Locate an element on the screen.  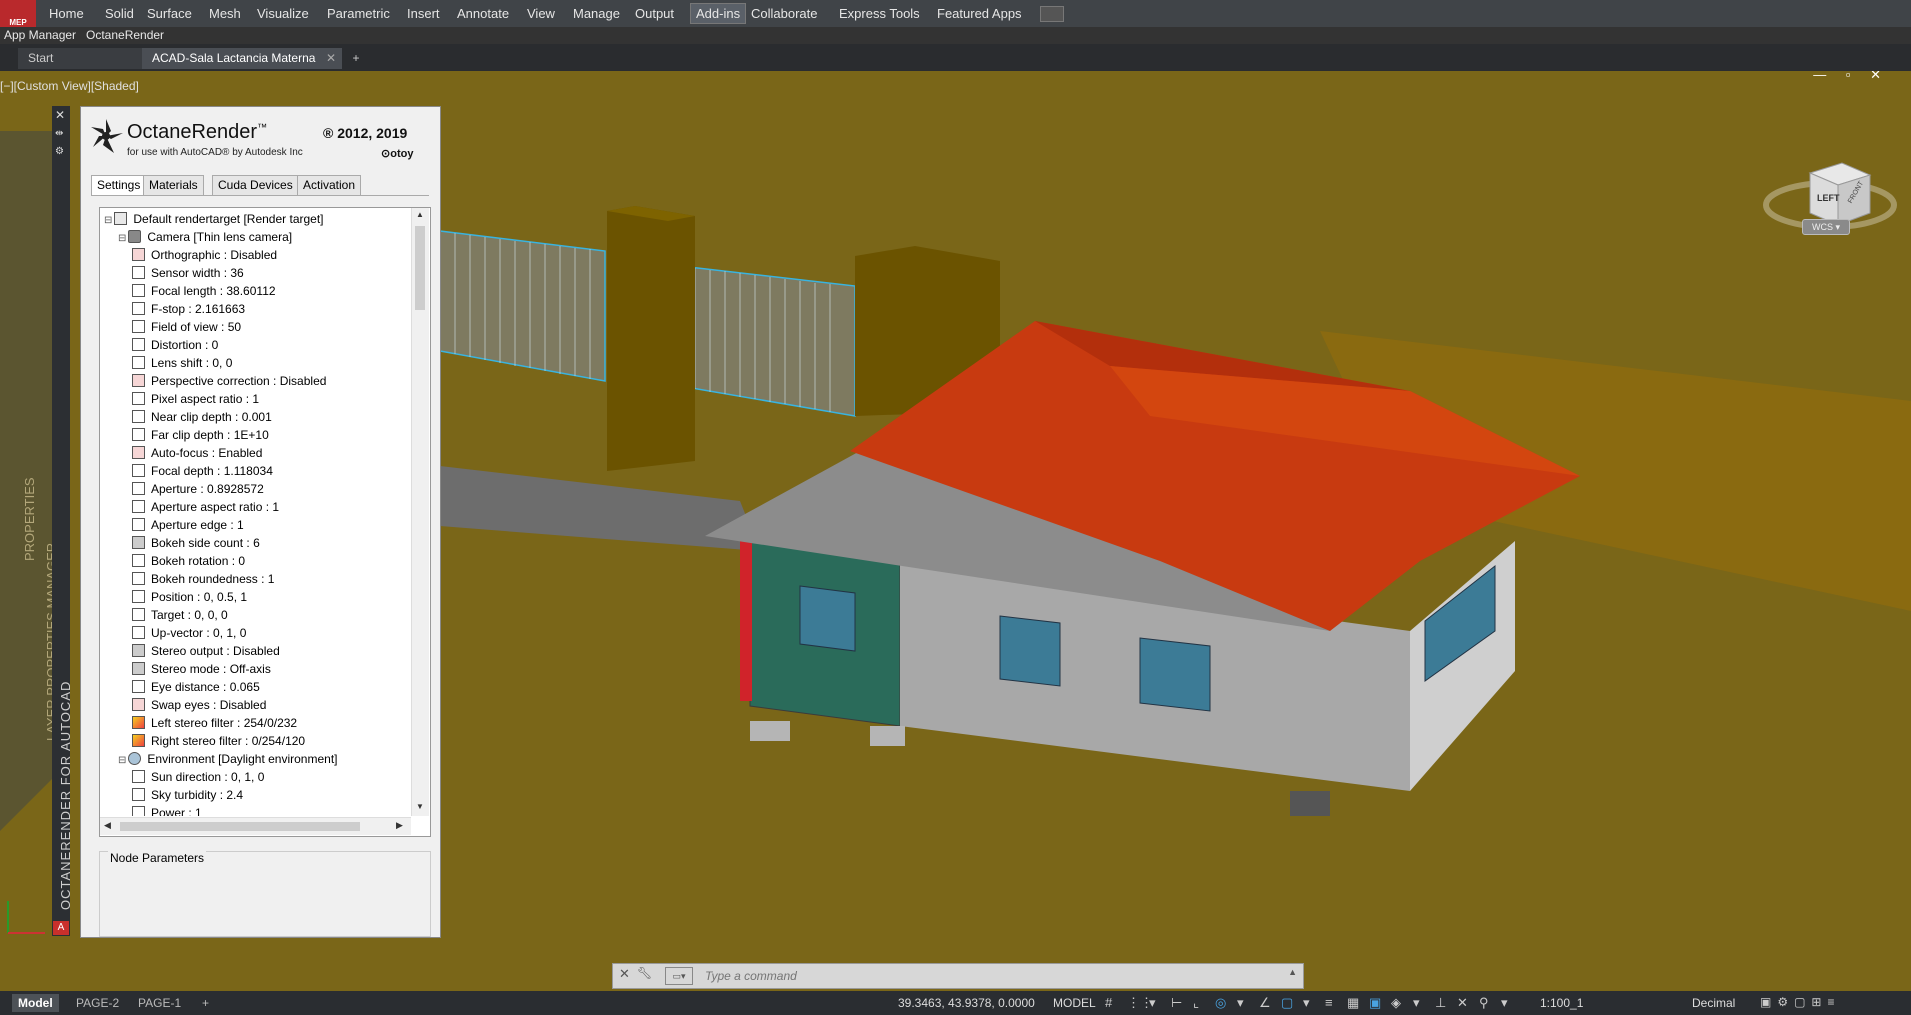
tree-parameter-row: Stereo mode : Off-axis is located at coordinates (201, 669).